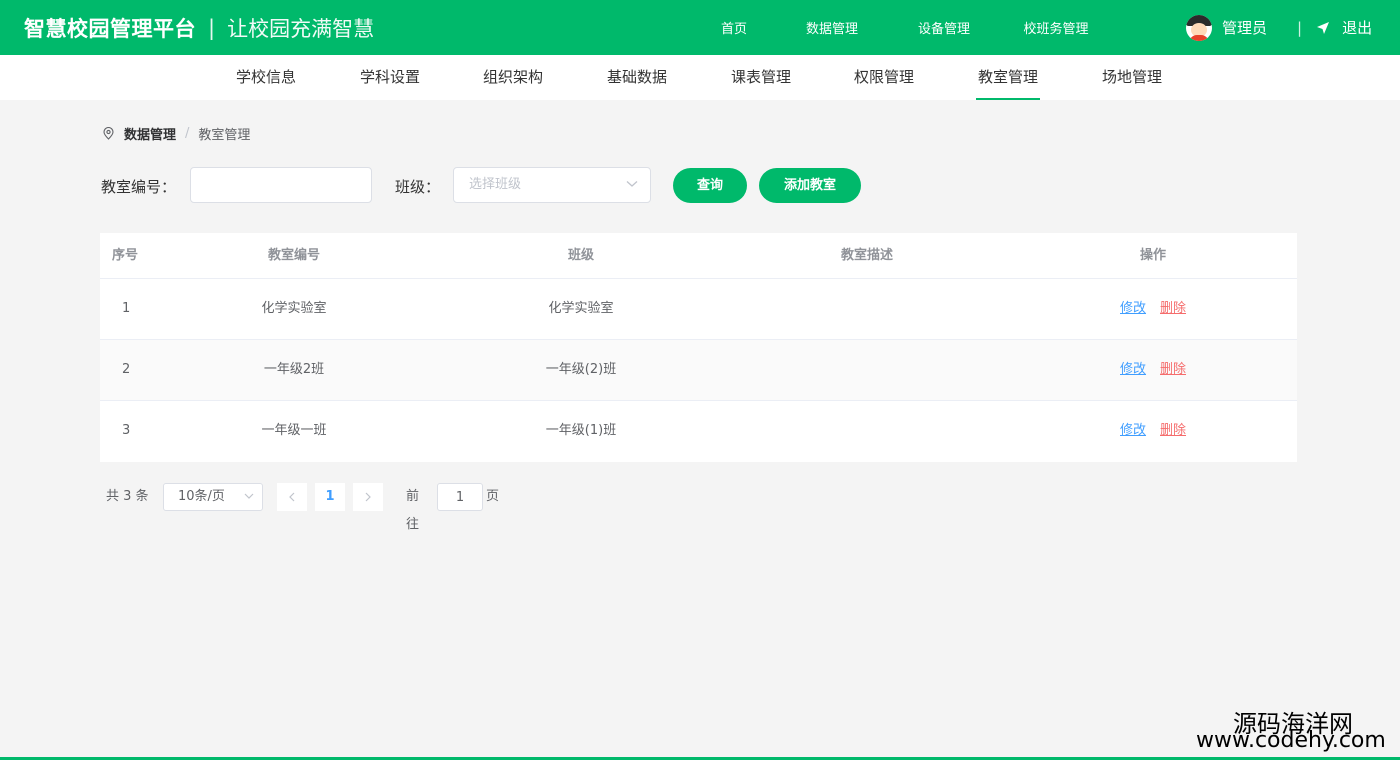 This screenshot has height=760, width=1400. What do you see at coordinates (127, 496) in the screenshot?
I see `pagination-total: 共 3 条` at bounding box center [127, 496].